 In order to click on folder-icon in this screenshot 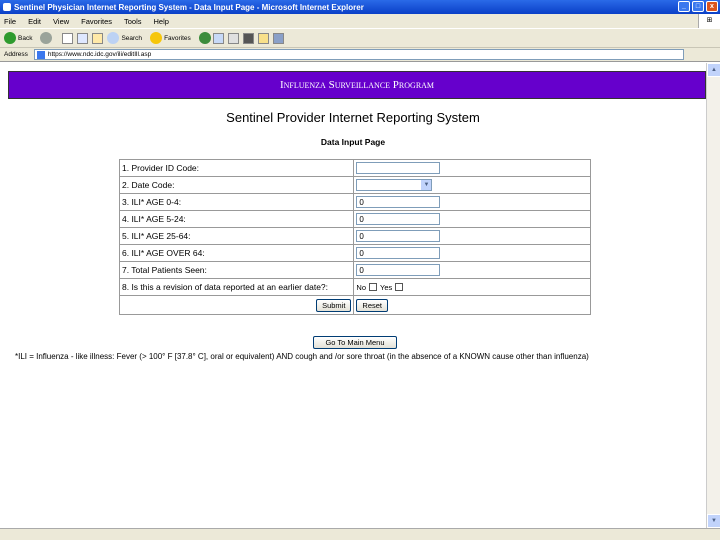, I will do `click(263, 38)`.